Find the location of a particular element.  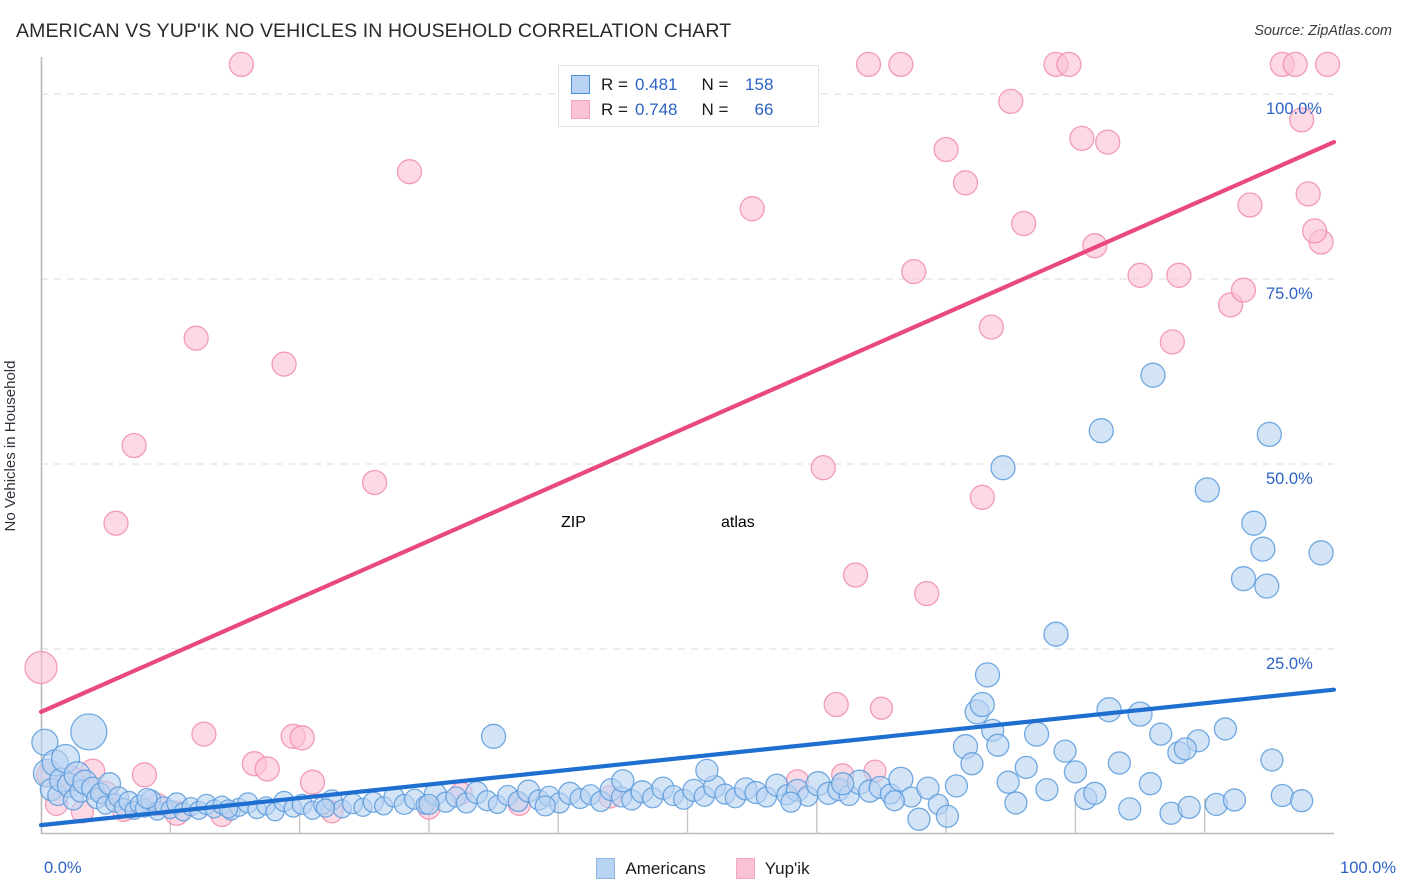

series-label-americans: Americans is located at coordinates (665, 868).